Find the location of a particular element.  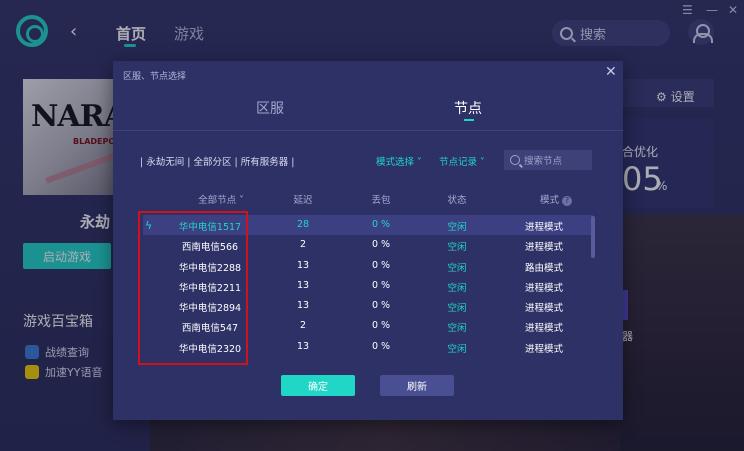

table-row: 华中电信2894 13 0 % 空闲 进程模式 is located at coordinates (368, 306).